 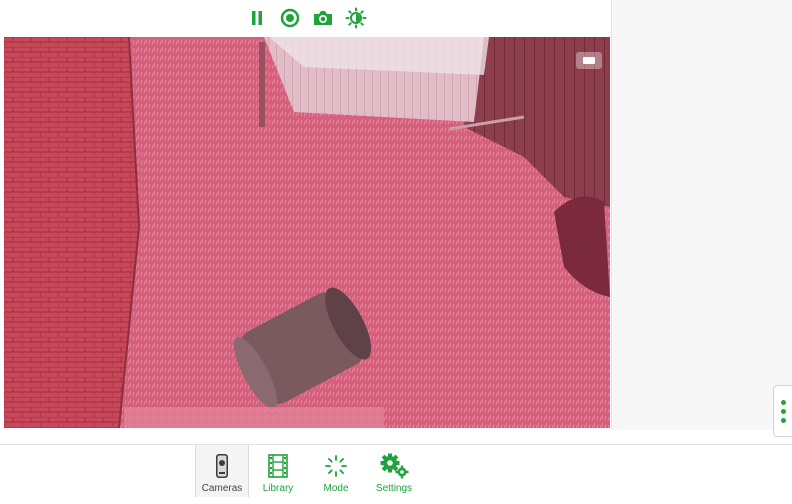 I want to click on brightness-button, so click(x=356, y=18).